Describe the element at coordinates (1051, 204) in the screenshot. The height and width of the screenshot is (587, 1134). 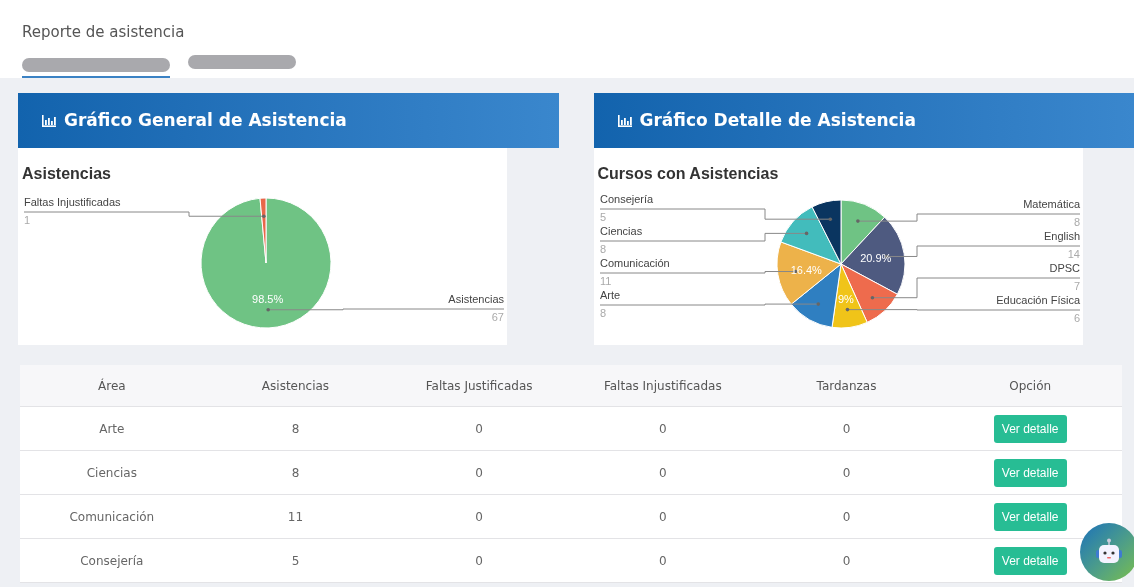
I see `slice-name: Matemática` at that location.